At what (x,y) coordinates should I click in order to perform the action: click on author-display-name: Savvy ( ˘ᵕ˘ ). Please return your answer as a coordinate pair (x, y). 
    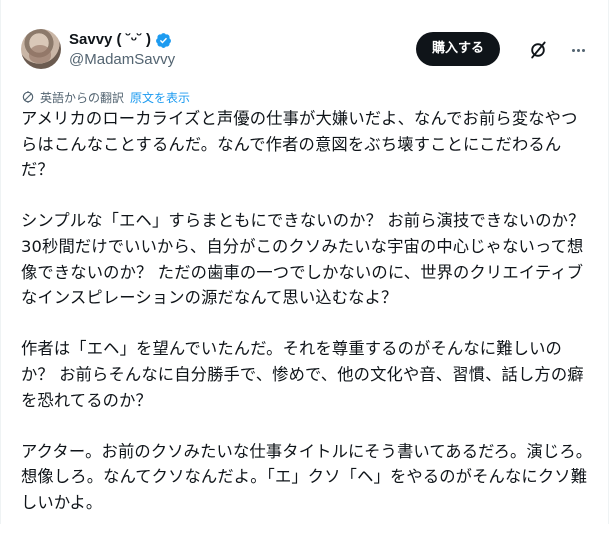
    Looking at the image, I should click on (110, 40).